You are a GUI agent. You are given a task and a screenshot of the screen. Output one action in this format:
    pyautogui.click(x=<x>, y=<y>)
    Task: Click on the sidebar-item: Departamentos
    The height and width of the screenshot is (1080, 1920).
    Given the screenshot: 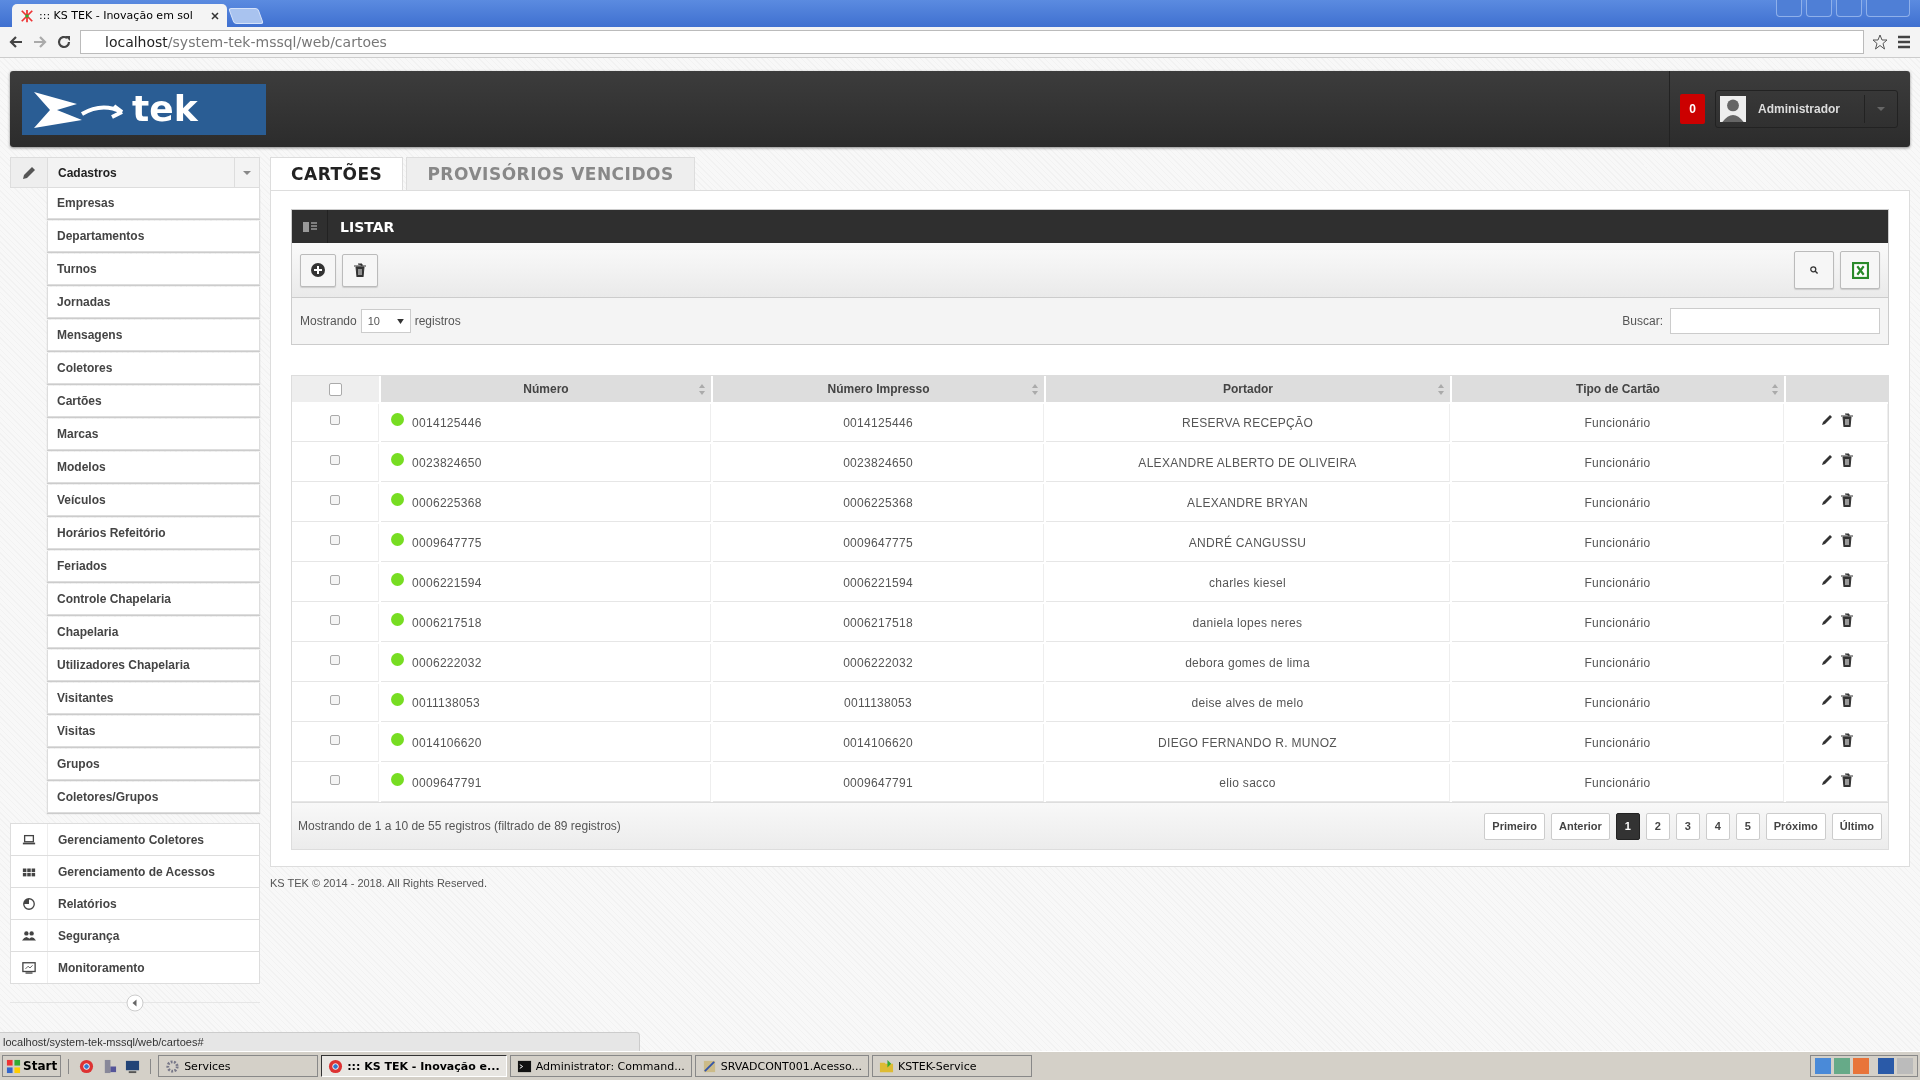 What is the action you would take?
    pyautogui.click(x=153, y=236)
    